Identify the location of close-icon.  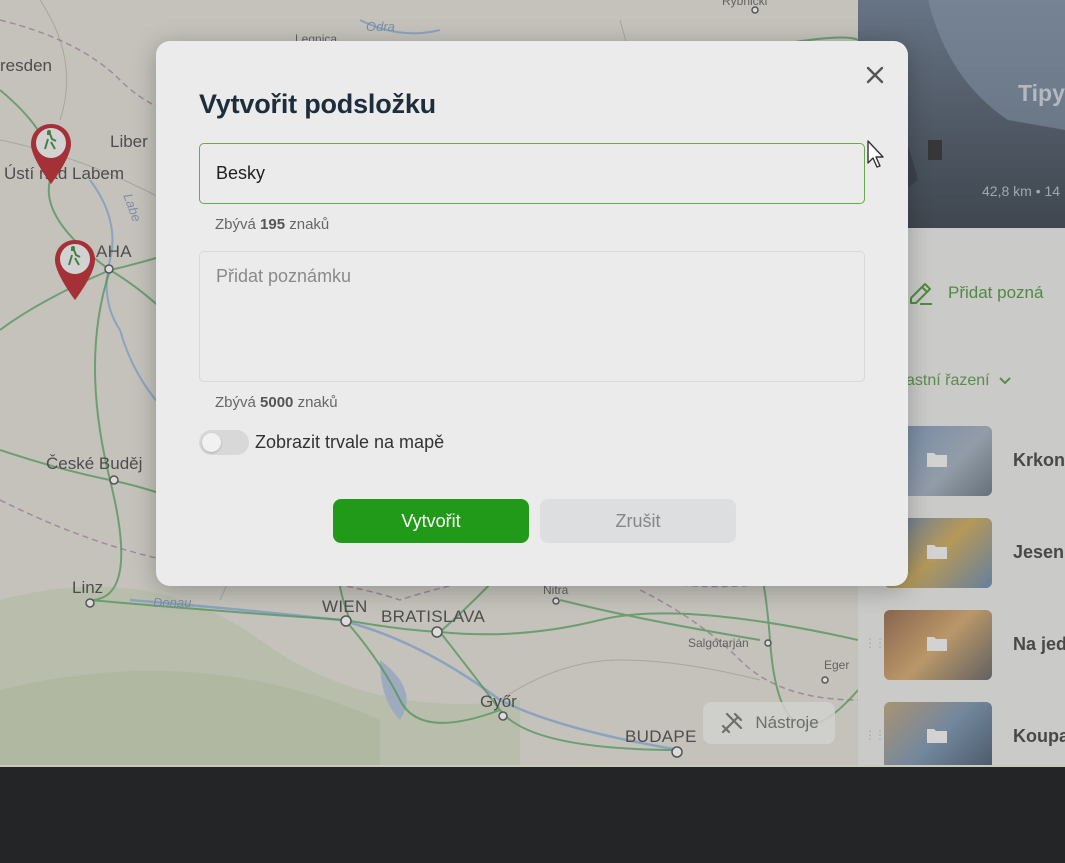
(875, 75).